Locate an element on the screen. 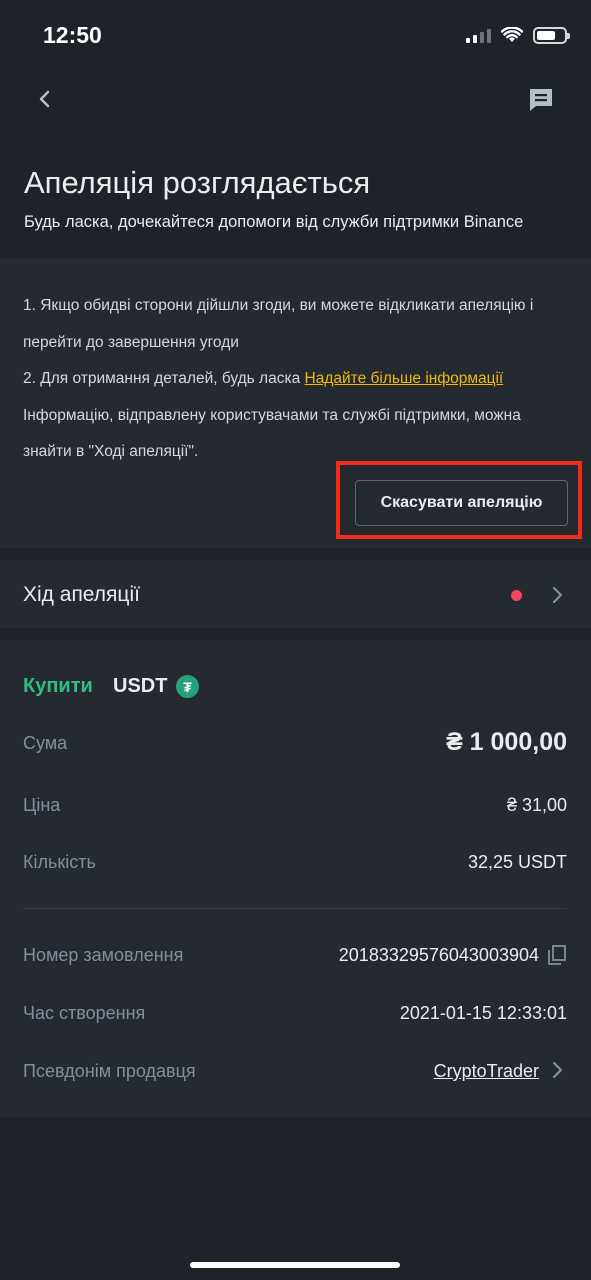 The height and width of the screenshot is (1280, 591). status-bar: 12:50 is located at coordinates (295, 35).